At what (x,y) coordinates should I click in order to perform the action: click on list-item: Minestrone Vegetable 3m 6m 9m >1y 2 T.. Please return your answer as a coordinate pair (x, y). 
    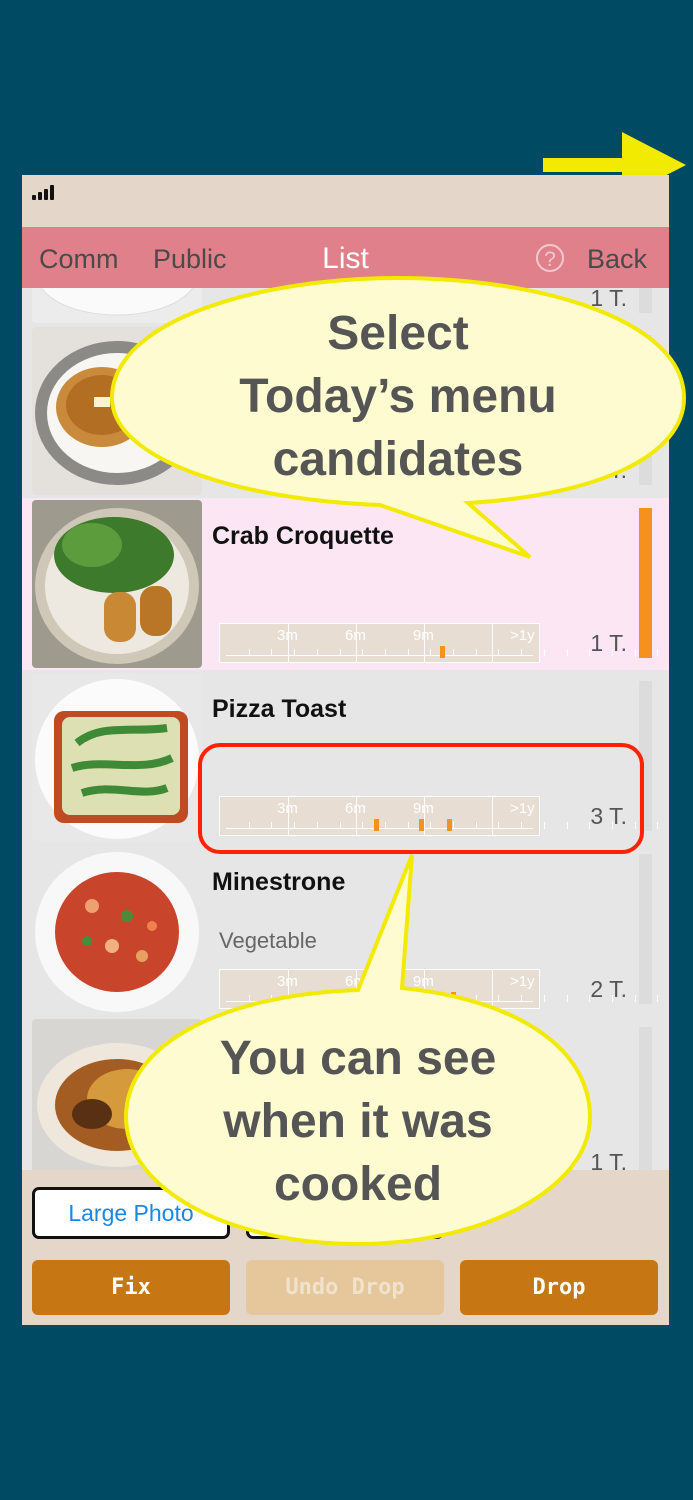
    Looking at the image, I should click on (345, 930).